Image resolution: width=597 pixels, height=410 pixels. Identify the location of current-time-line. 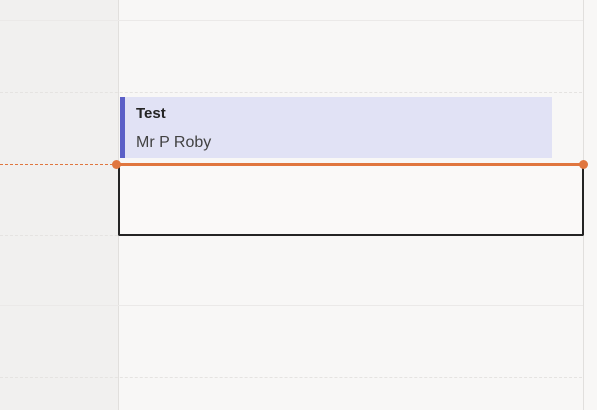
(351, 164).